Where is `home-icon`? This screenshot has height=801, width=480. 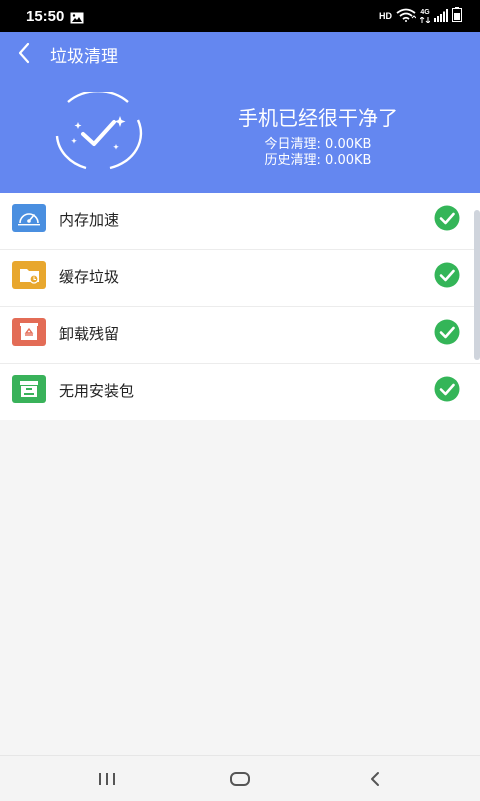 home-icon is located at coordinates (240, 778).